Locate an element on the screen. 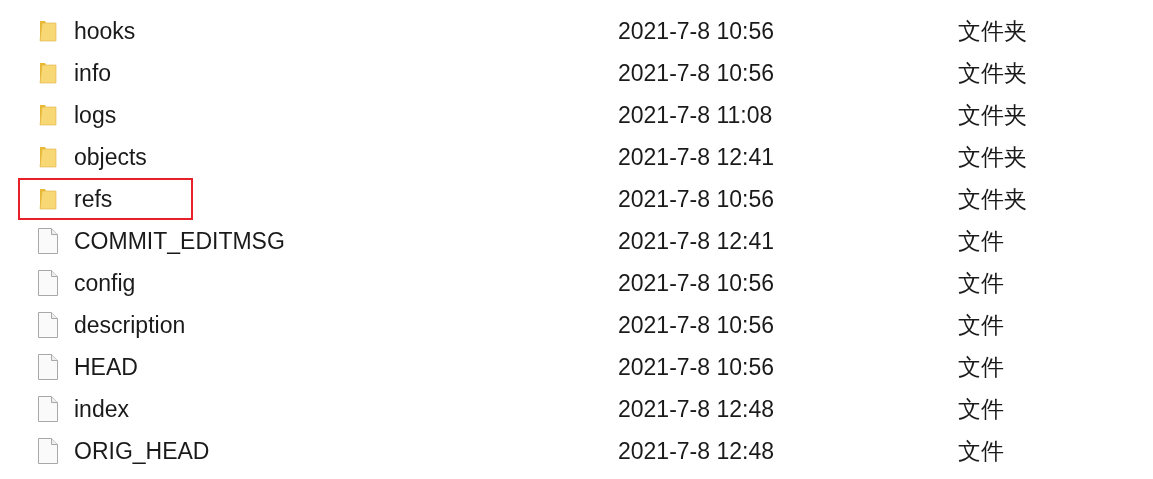 The height and width of the screenshot is (479, 1153). file-name: COMMIT_EDITMSG is located at coordinates (180, 241).